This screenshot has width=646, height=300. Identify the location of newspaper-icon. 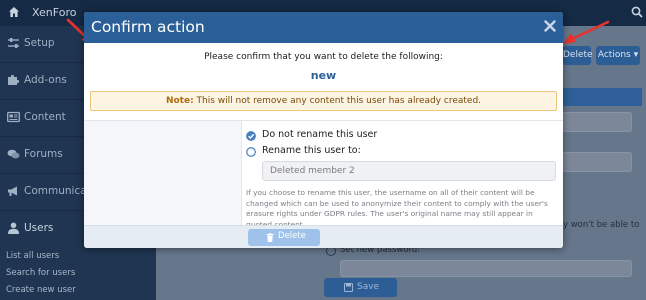
(13, 117).